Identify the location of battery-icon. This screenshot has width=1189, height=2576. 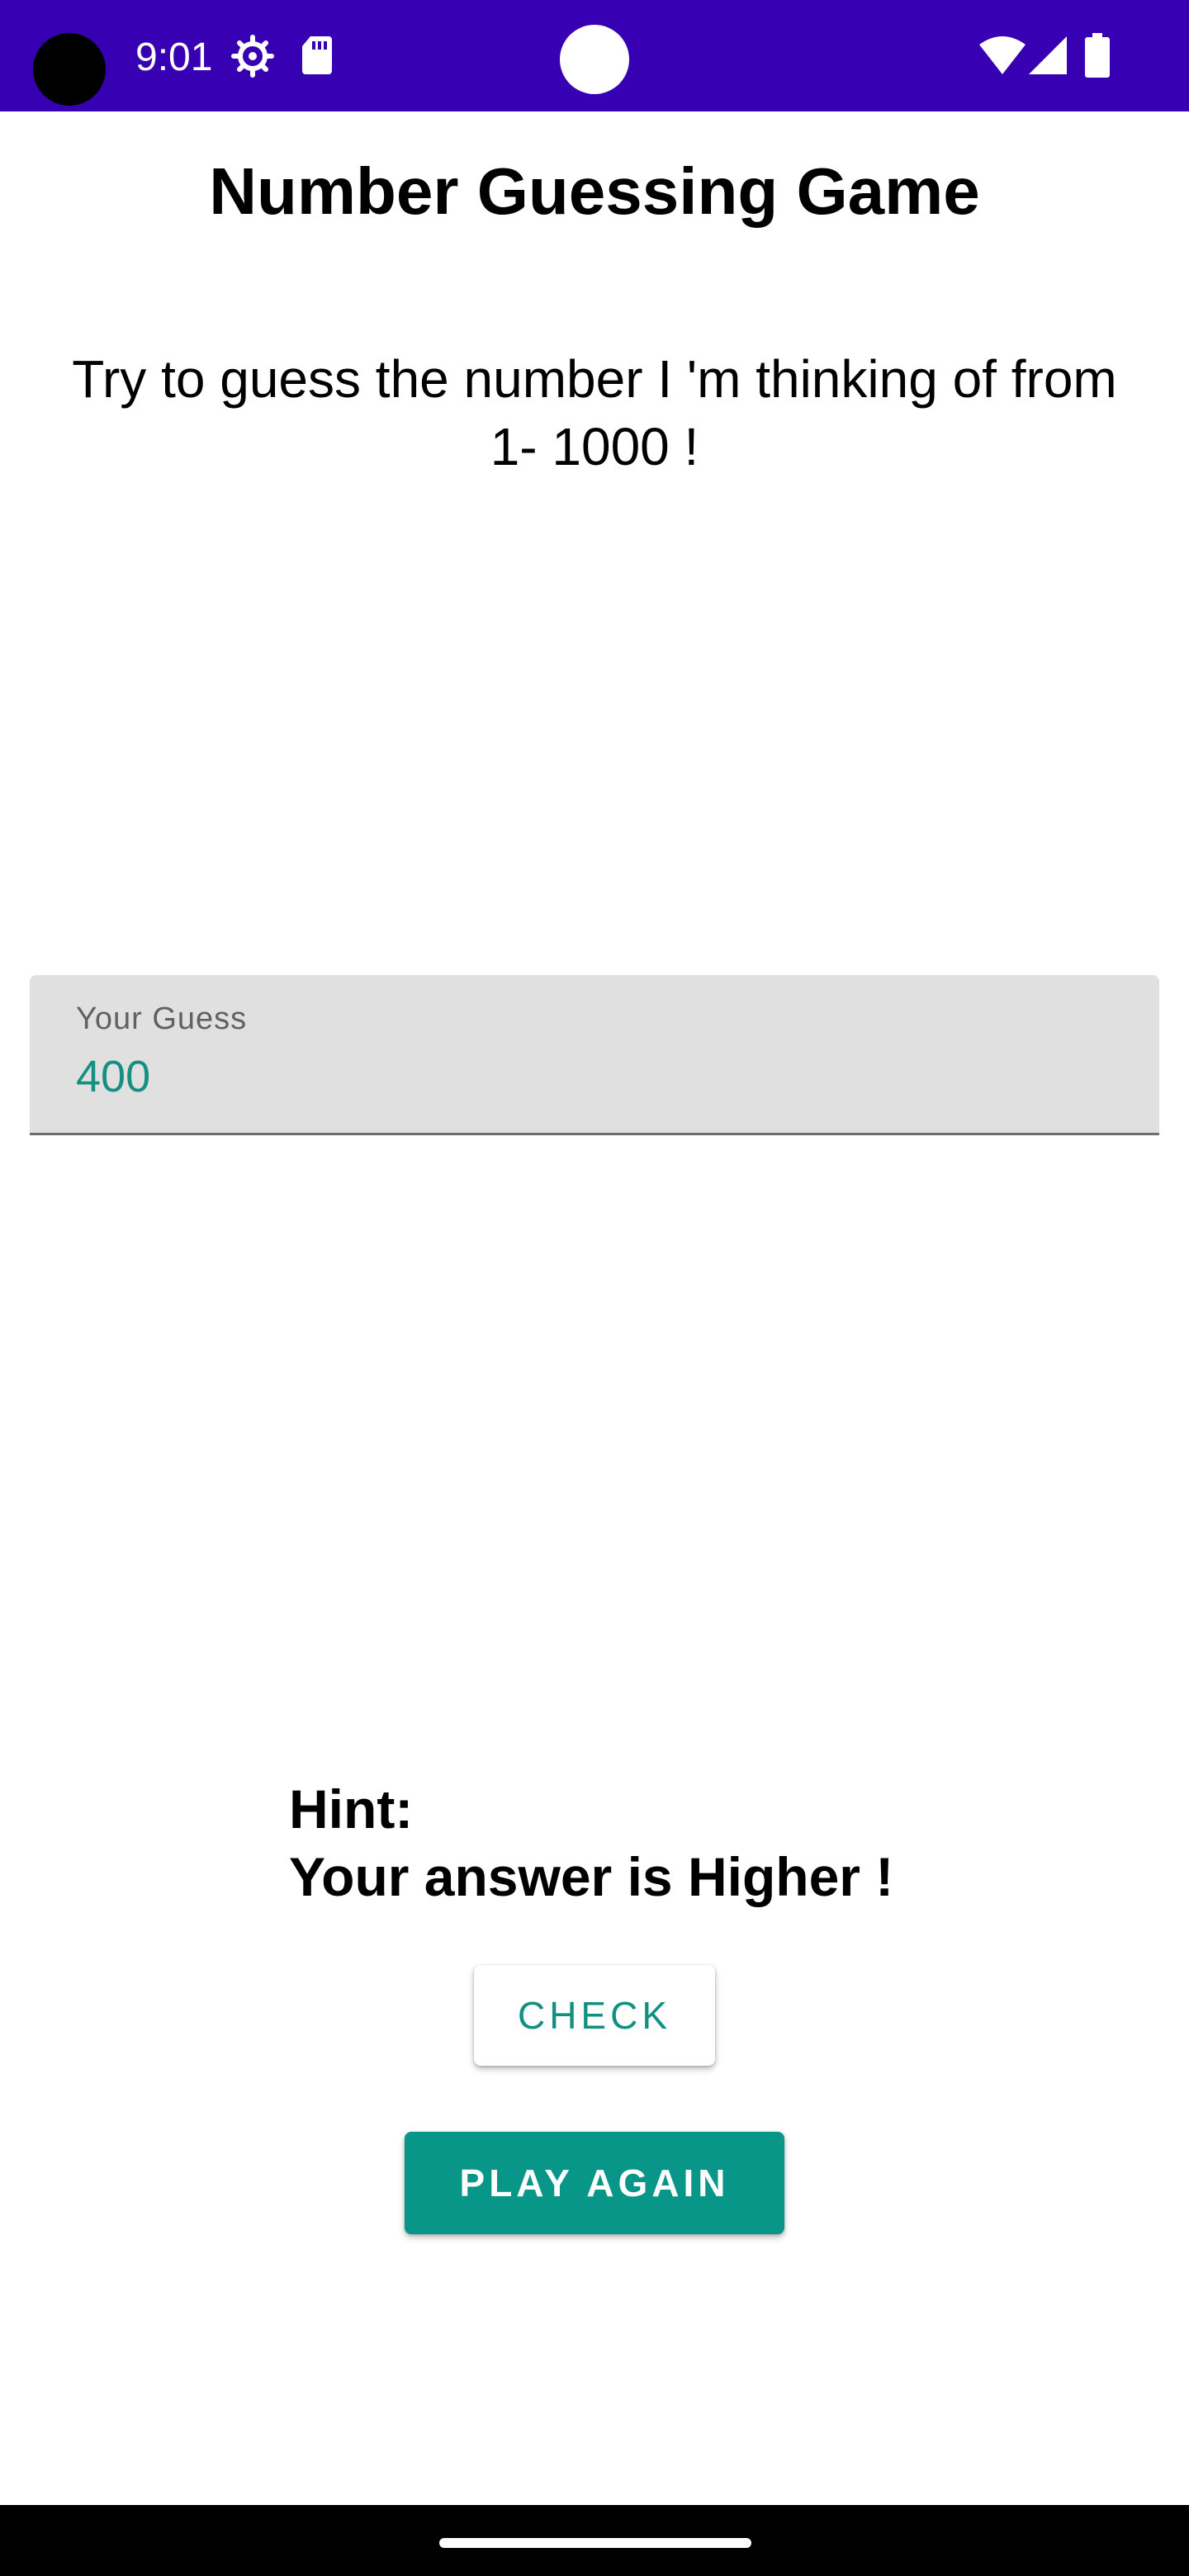
(1097, 55).